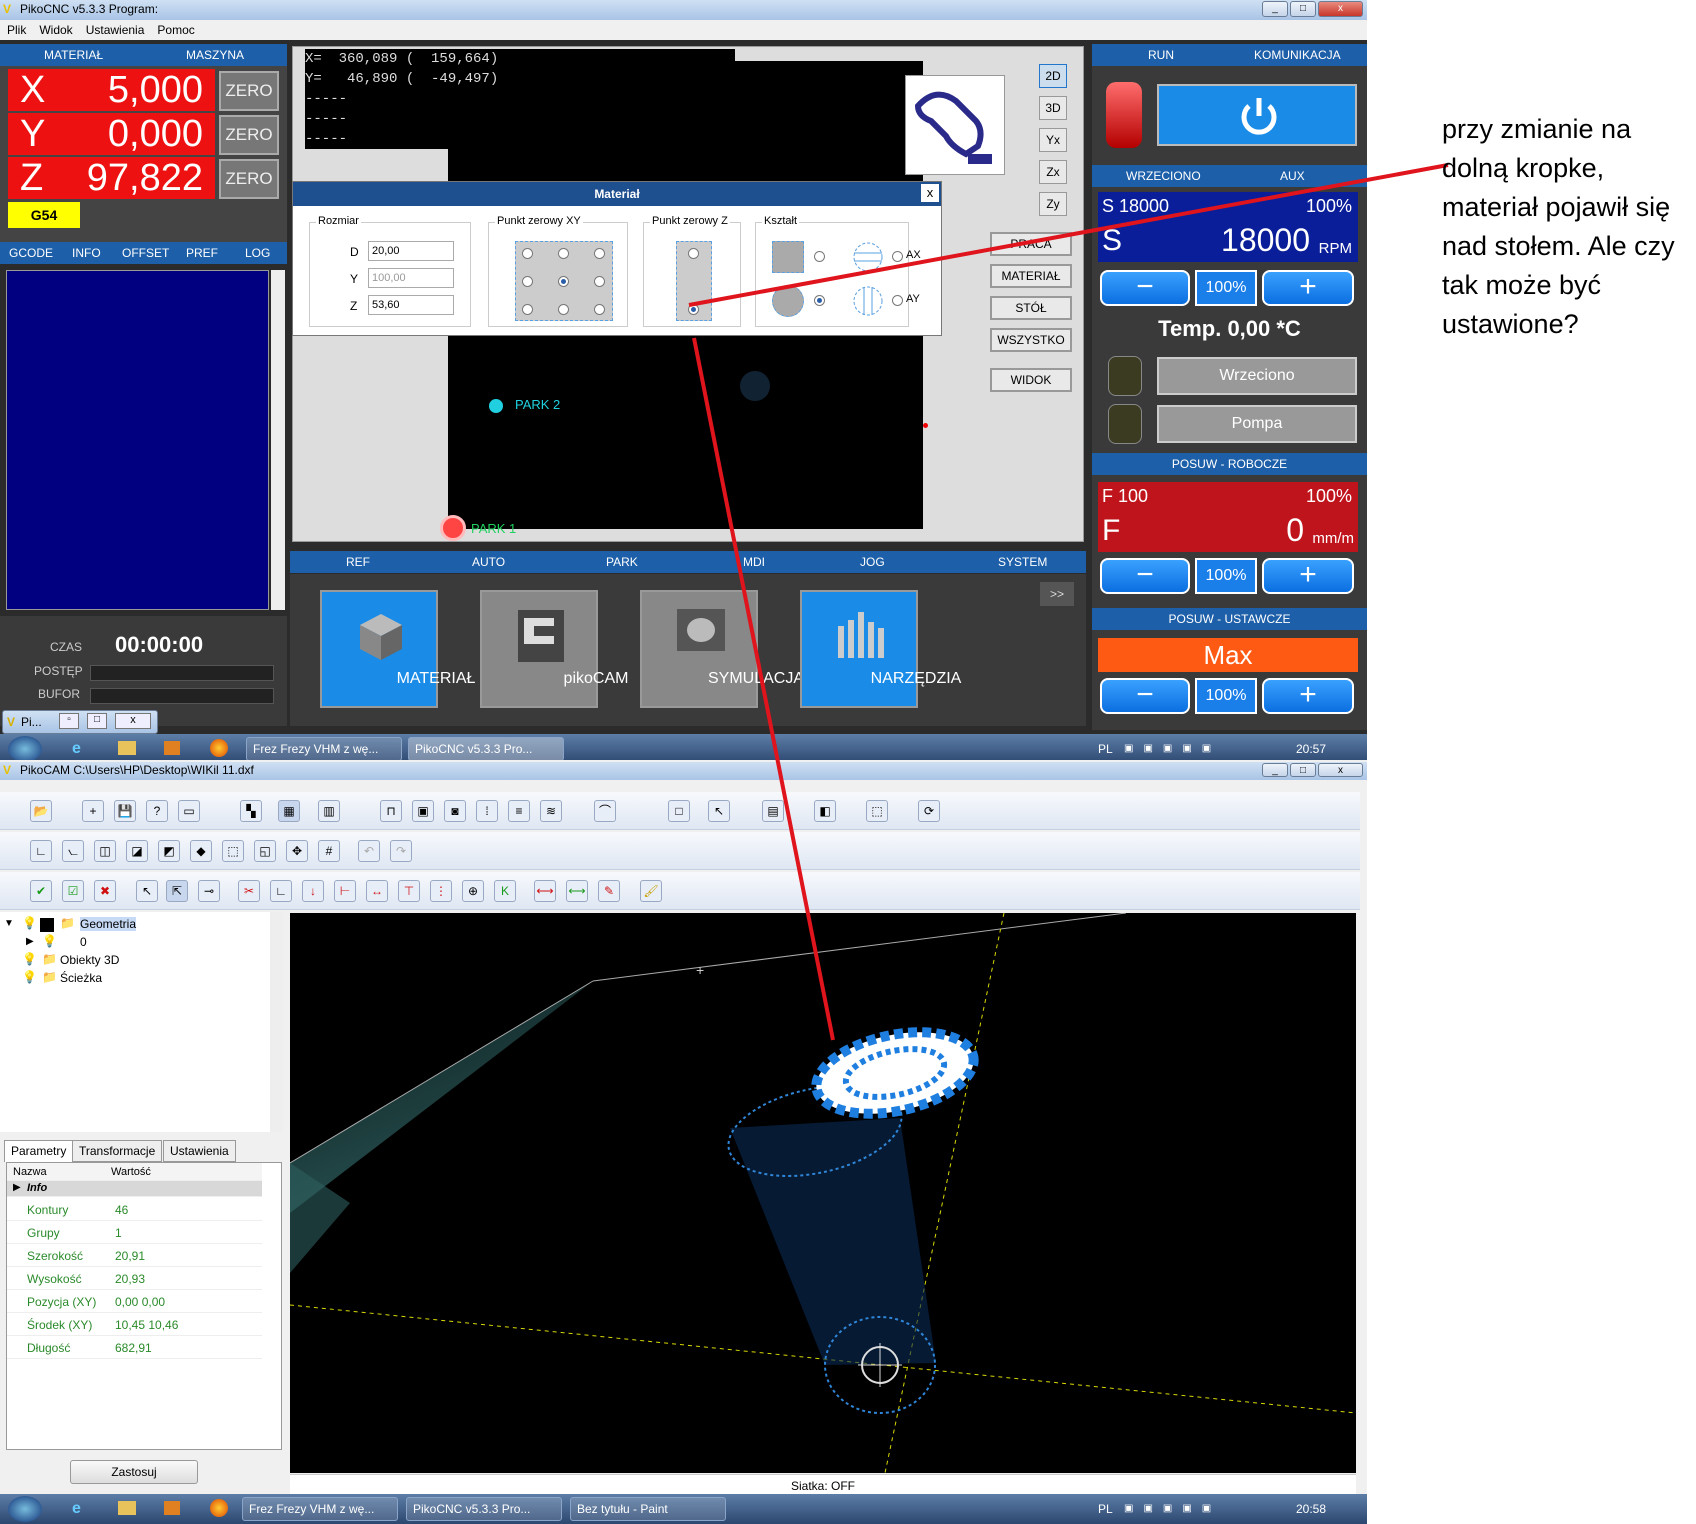 This screenshot has height=1524, width=1696. What do you see at coordinates (25, 1509) in the screenshot?
I see `start-button` at bounding box center [25, 1509].